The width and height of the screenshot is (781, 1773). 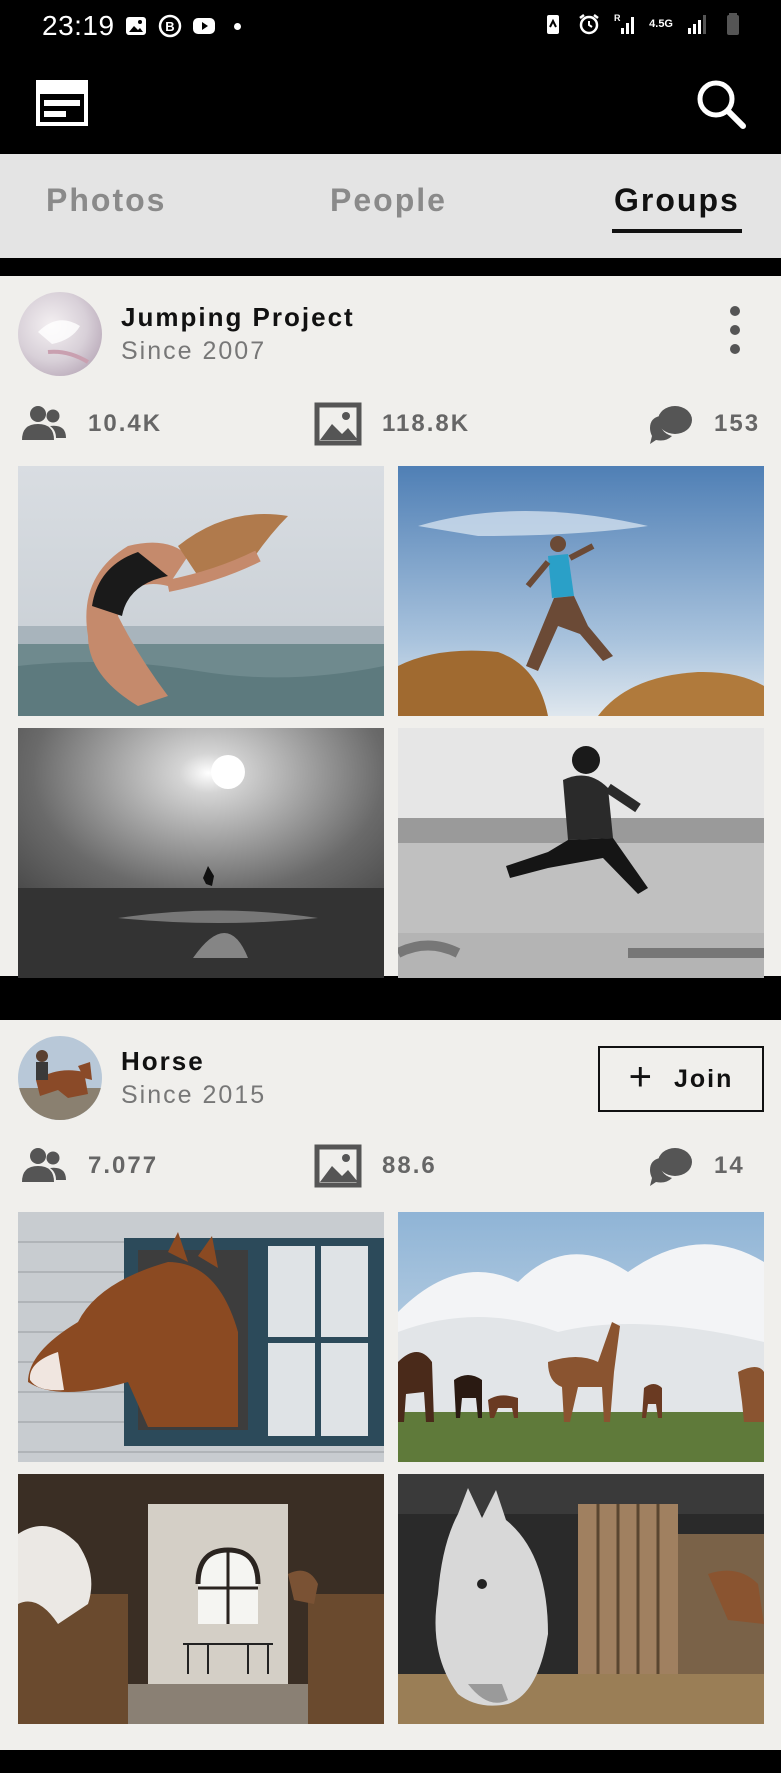 I want to click on signal-icon, so click(x=697, y=24).